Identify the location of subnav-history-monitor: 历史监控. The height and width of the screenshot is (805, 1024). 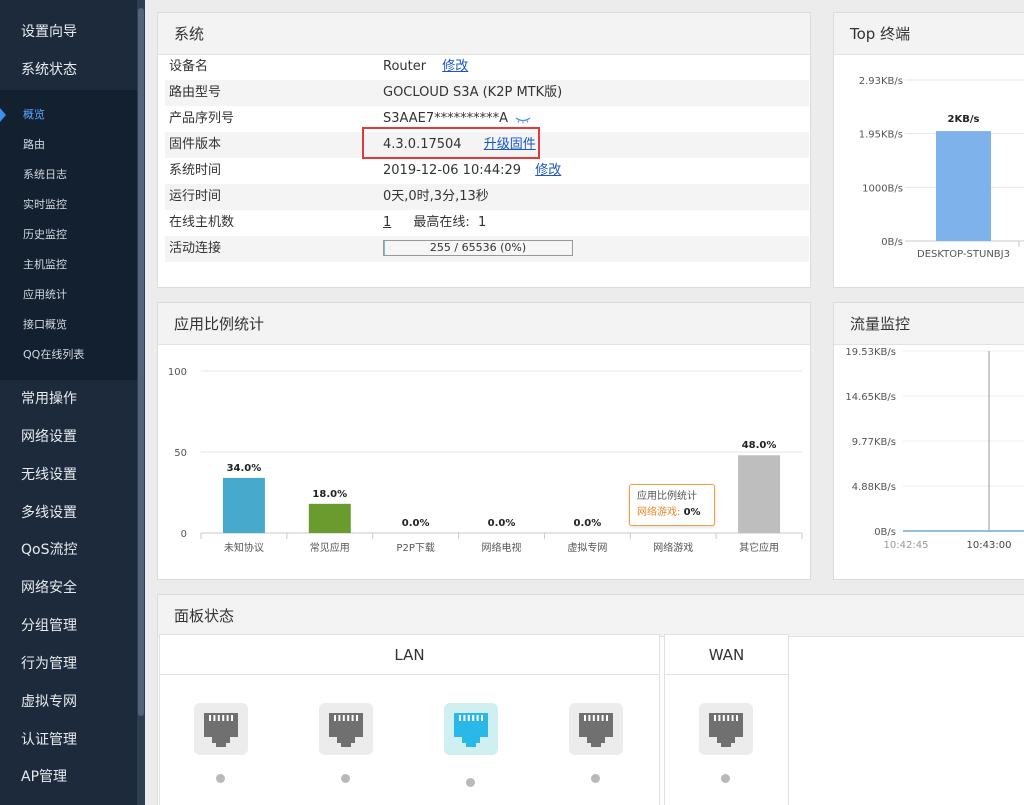
(68, 235).